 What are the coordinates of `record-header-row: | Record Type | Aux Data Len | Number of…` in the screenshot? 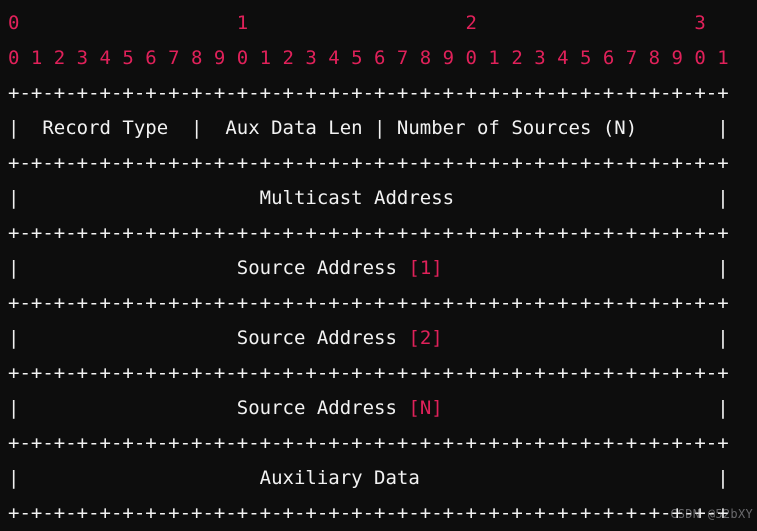 It's located at (368, 128).